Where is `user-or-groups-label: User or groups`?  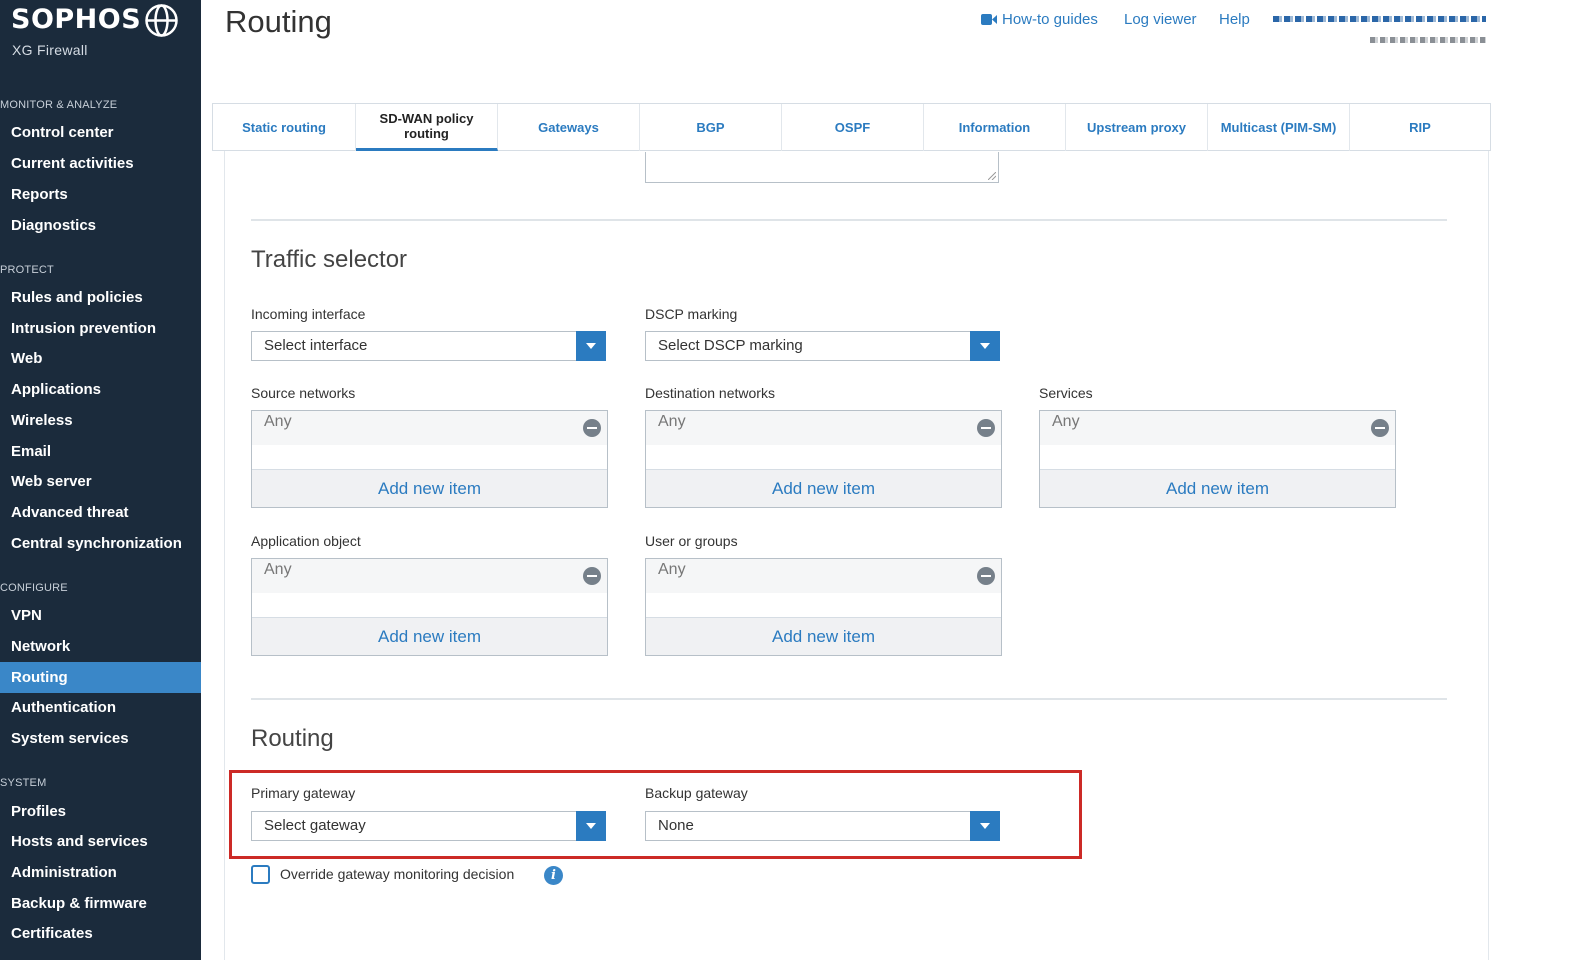 user-or-groups-label: User or groups is located at coordinates (691, 541).